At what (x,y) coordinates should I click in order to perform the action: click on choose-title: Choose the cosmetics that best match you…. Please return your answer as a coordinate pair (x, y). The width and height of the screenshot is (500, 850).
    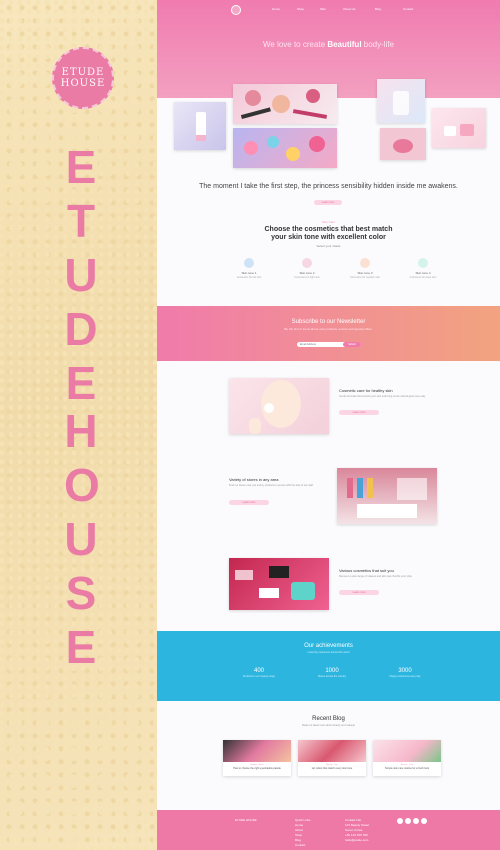
    Looking at the image, I should click on (328, 233).